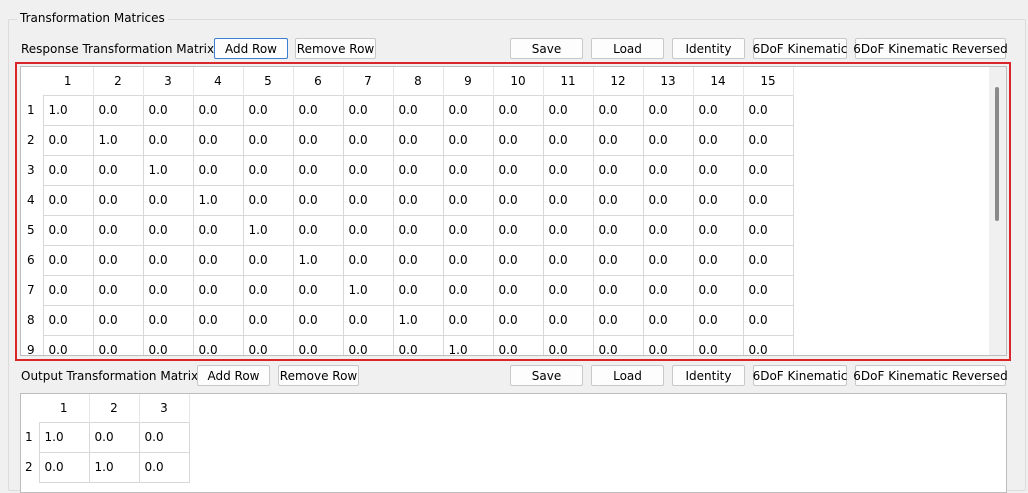 Image resolution: width=1028 pixels, height=493 pixels. I want to click on response-save-button: Save, so click(546, 48).